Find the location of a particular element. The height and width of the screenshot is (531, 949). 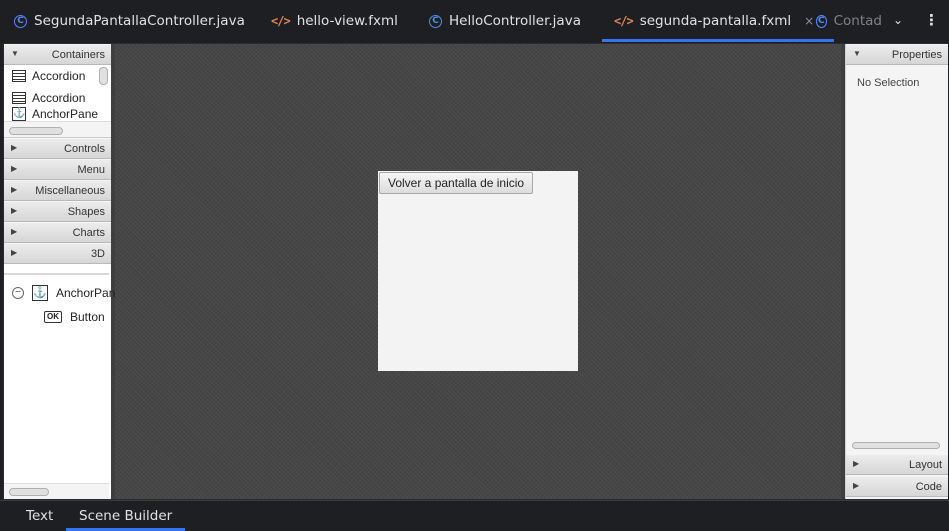

library-section-controls: ▶ Controls is located at coordinates (57, 148).